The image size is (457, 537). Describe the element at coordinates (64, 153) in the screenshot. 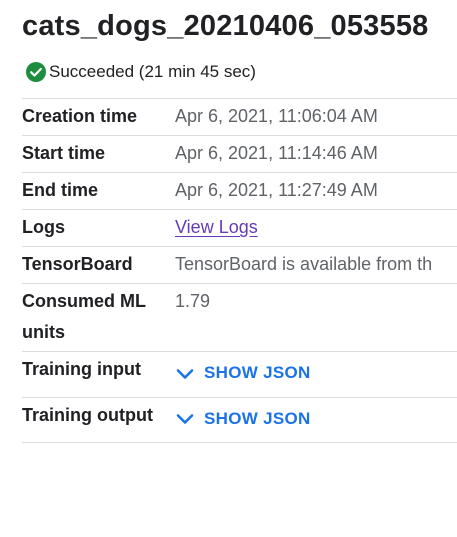

I see `start-time-label: Start time` at that location.